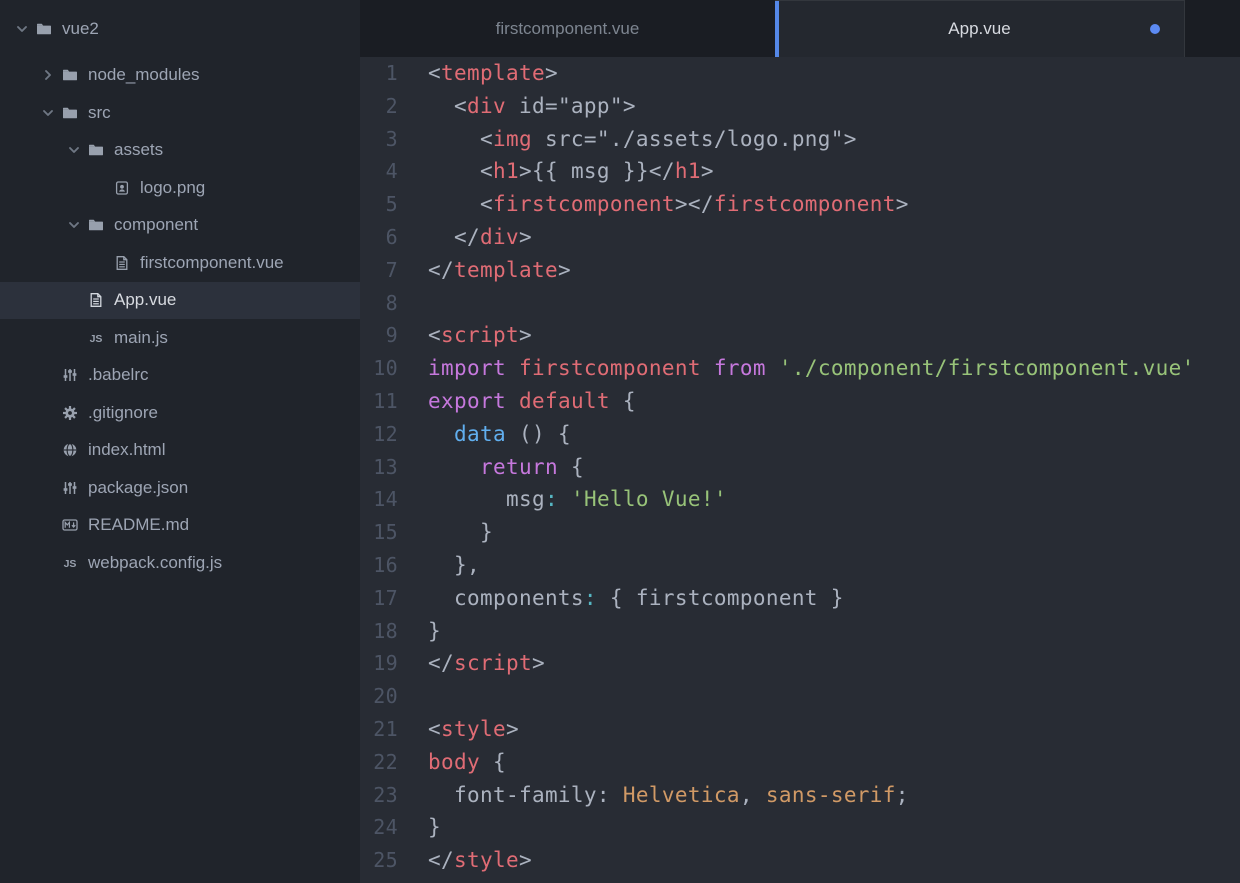 Image resolution: width=1240 pixels, height=883 pixels. What do you see at coordinates (379, 106) in the screenshot?
I see `line-number: 2` at bounding box center [379, 106].